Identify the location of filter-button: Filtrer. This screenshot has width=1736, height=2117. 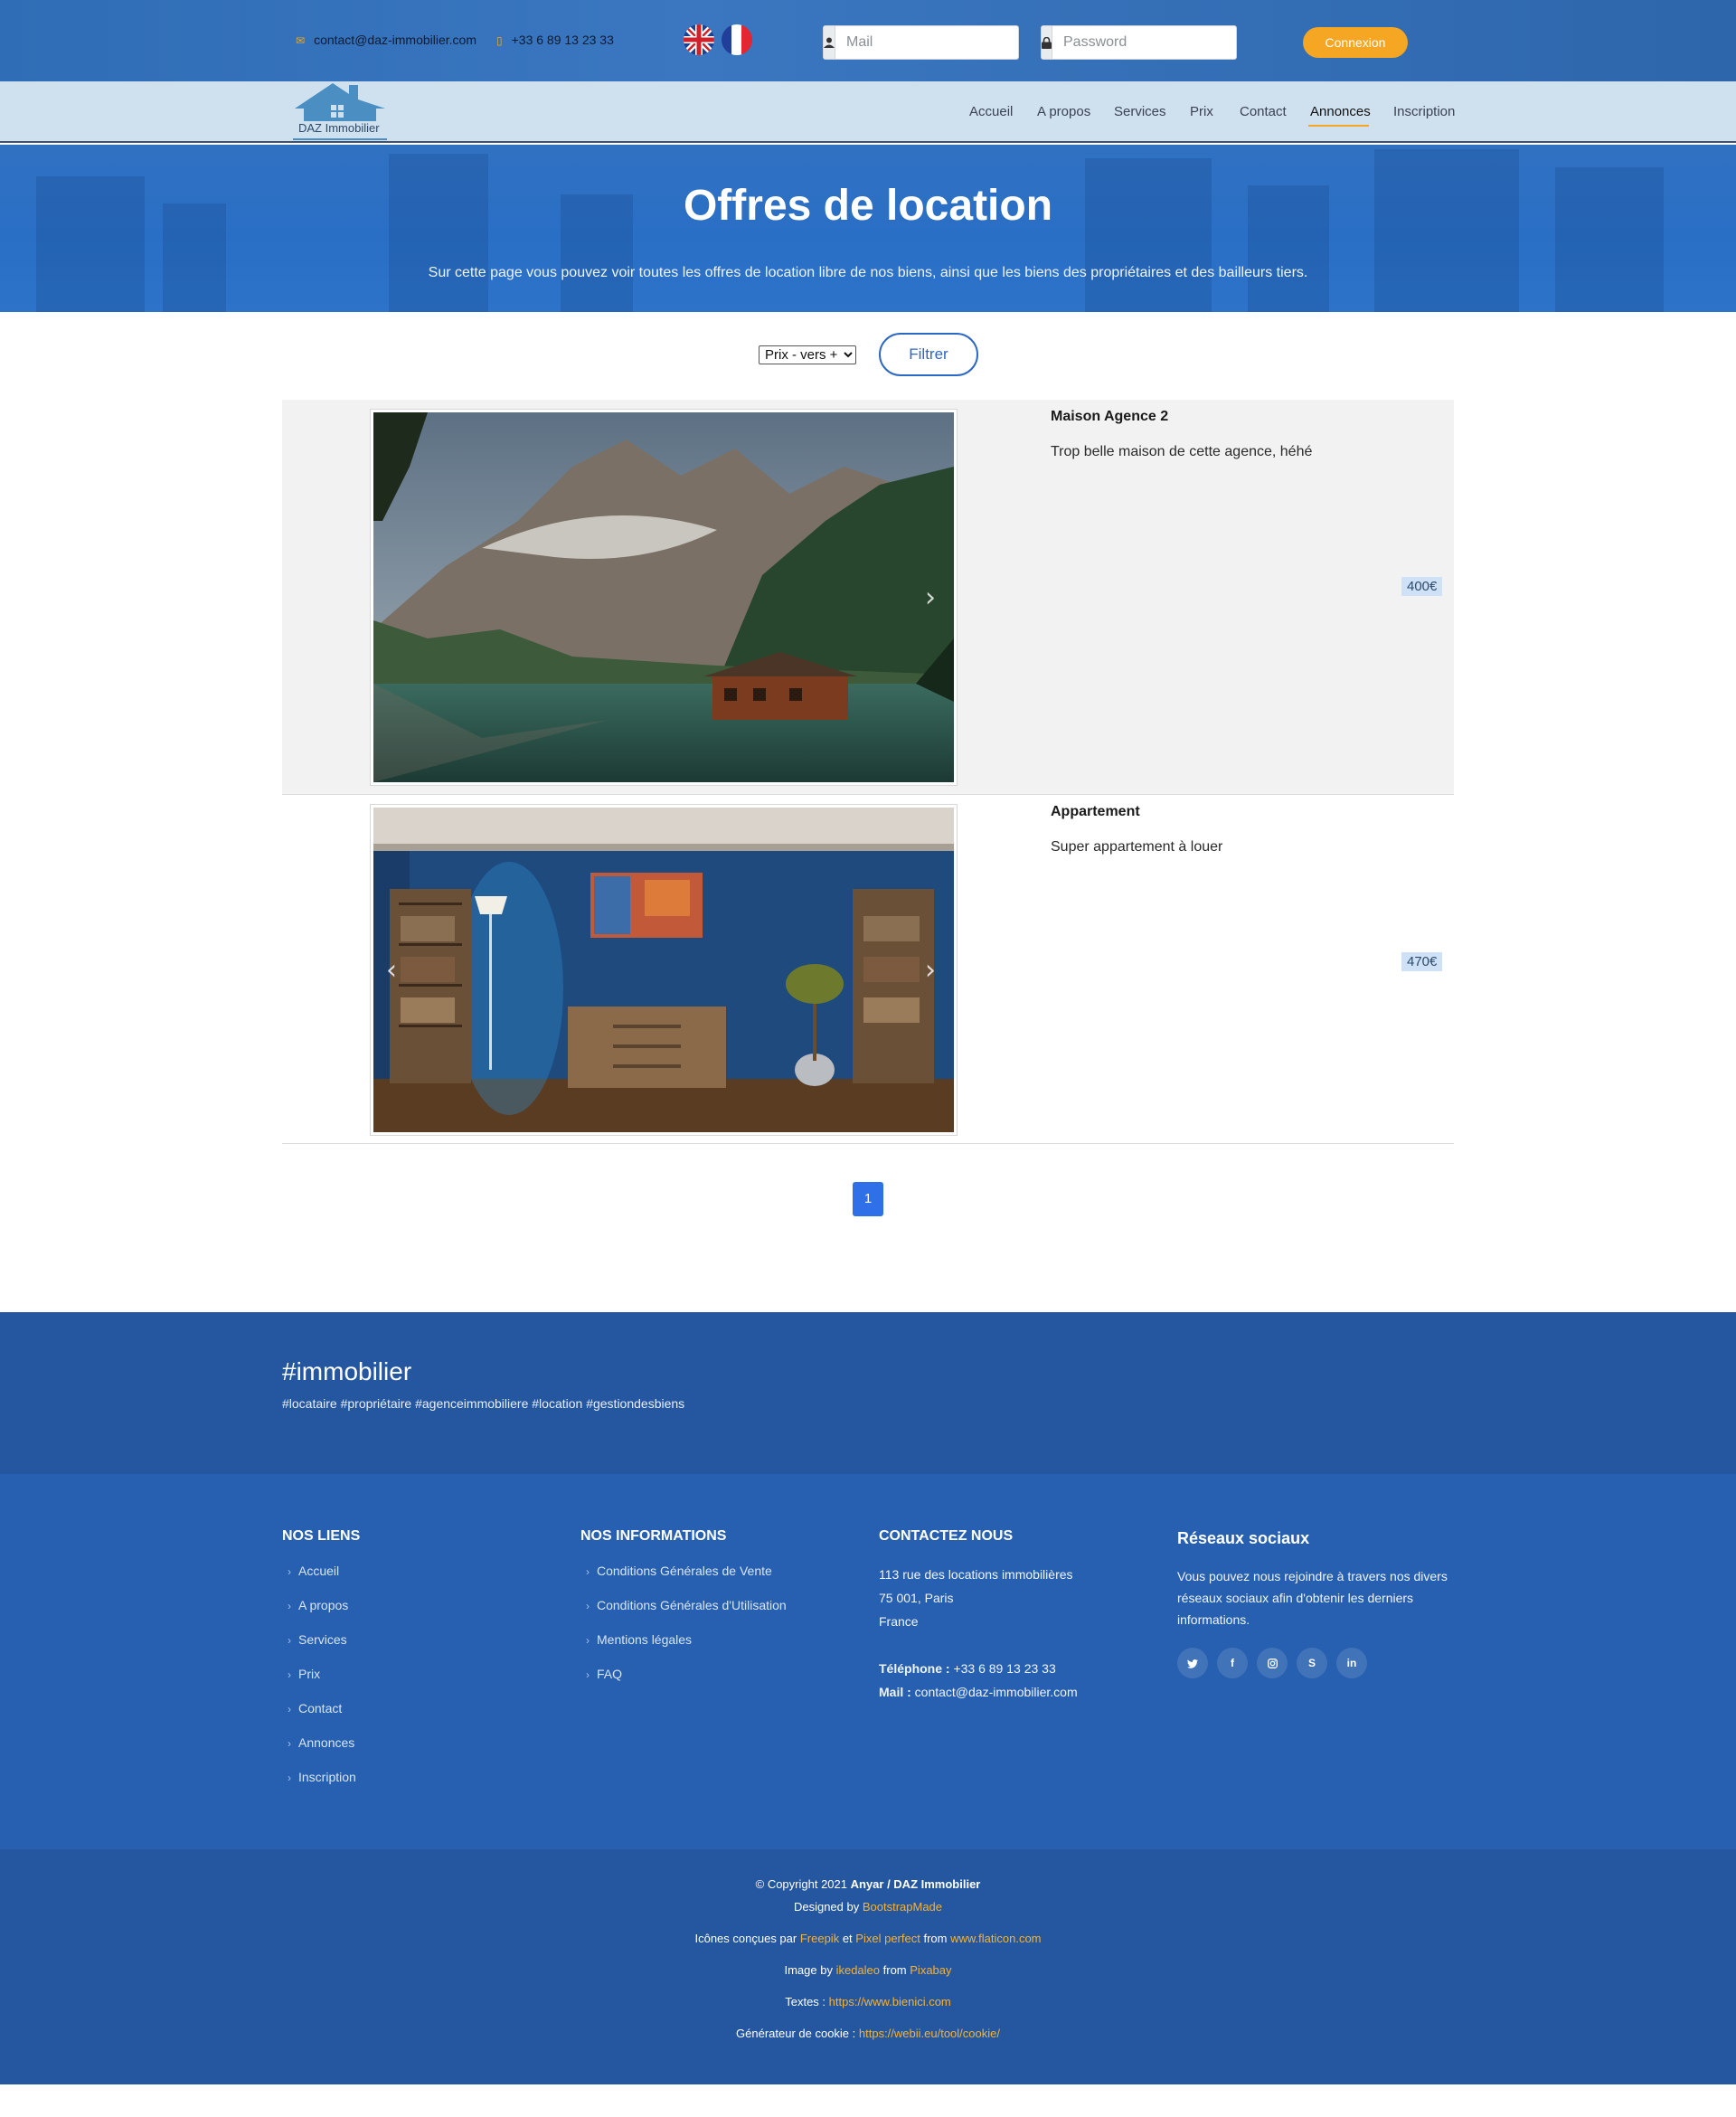
(929, 354).